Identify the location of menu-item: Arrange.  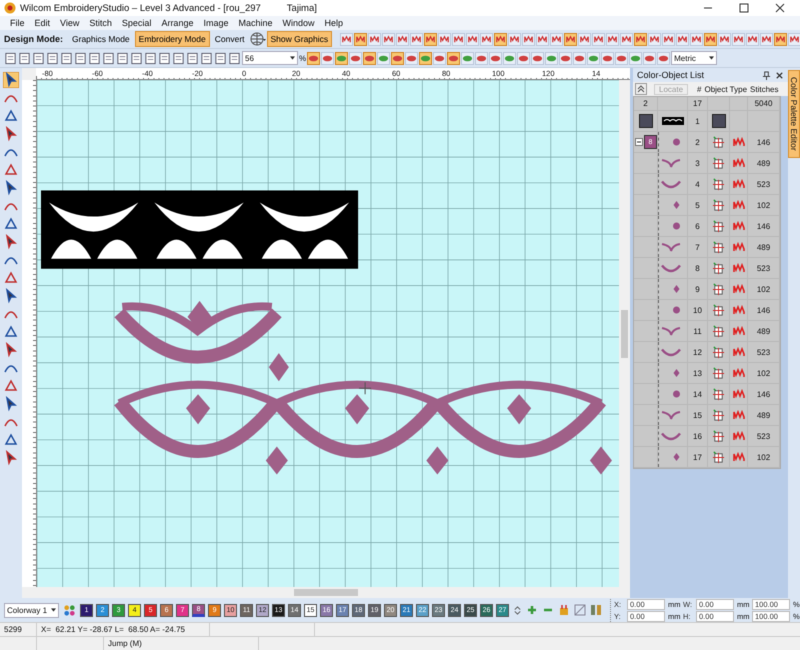
(177, 23).